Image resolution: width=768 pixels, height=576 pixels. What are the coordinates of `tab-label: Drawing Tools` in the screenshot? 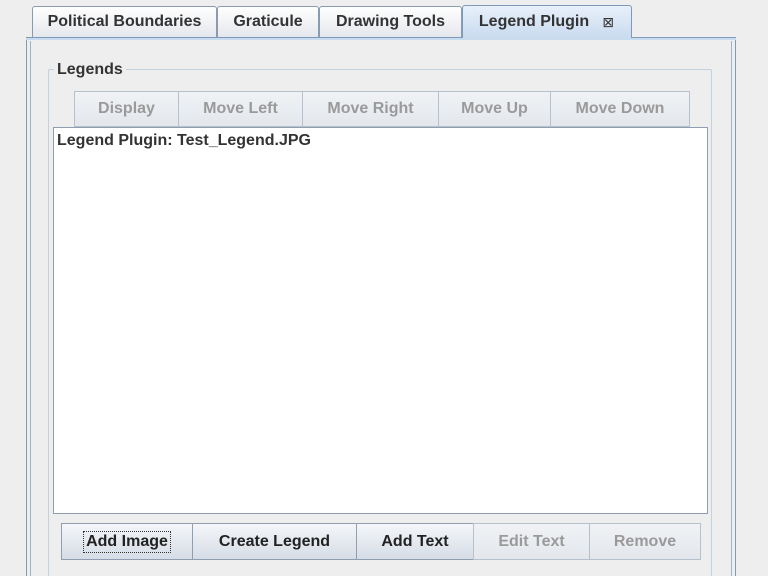 It's located at (390, 21).